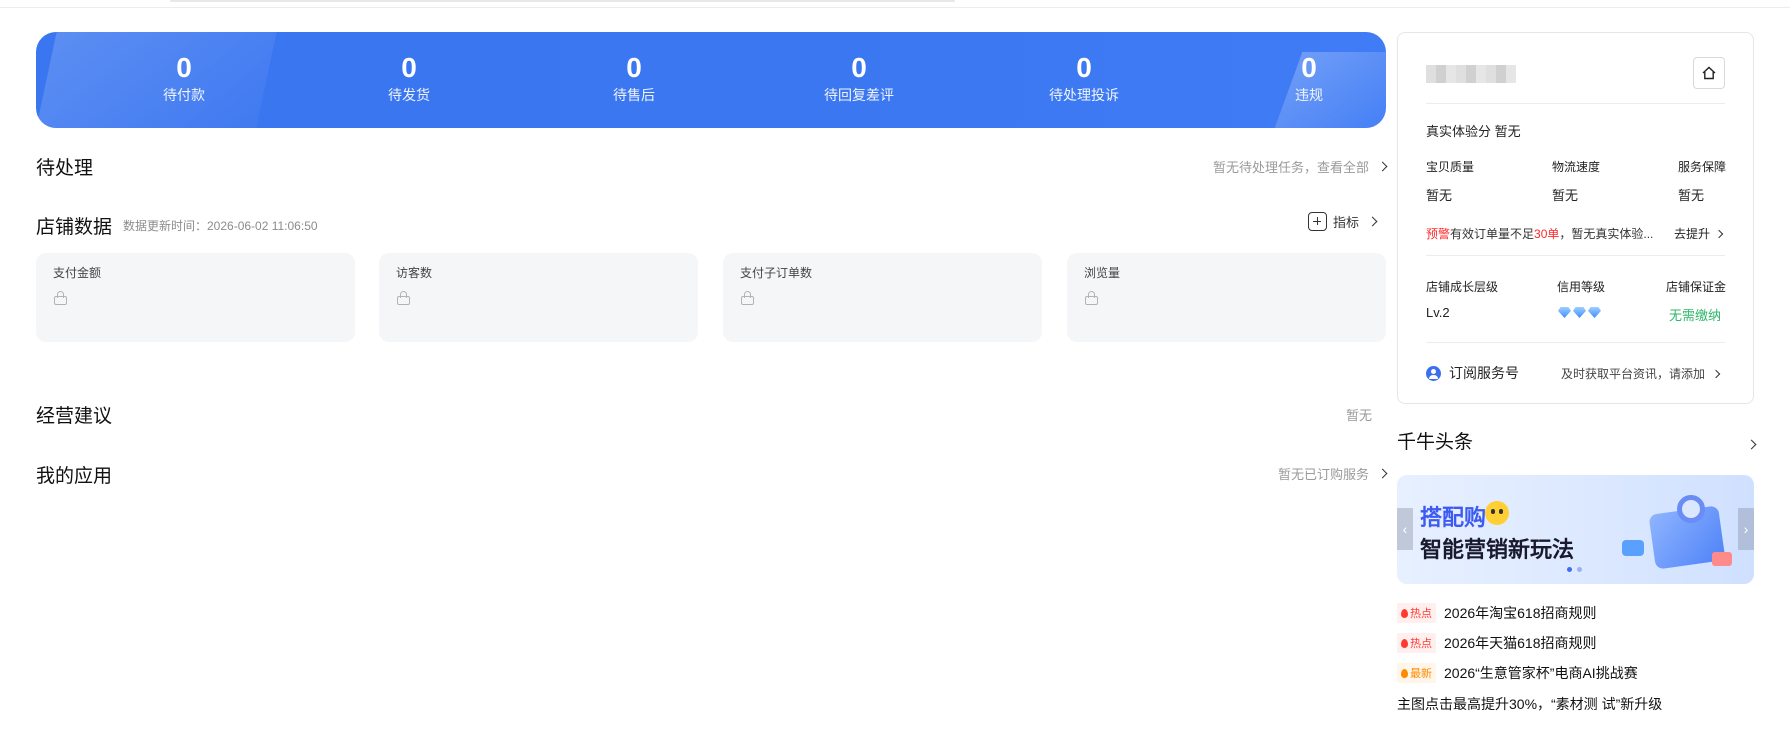 The width and height of the screenshot is (1790, 744). I want to click on pending-link-text: 暂无待处理任务，查看全部, so click(1290, 167).